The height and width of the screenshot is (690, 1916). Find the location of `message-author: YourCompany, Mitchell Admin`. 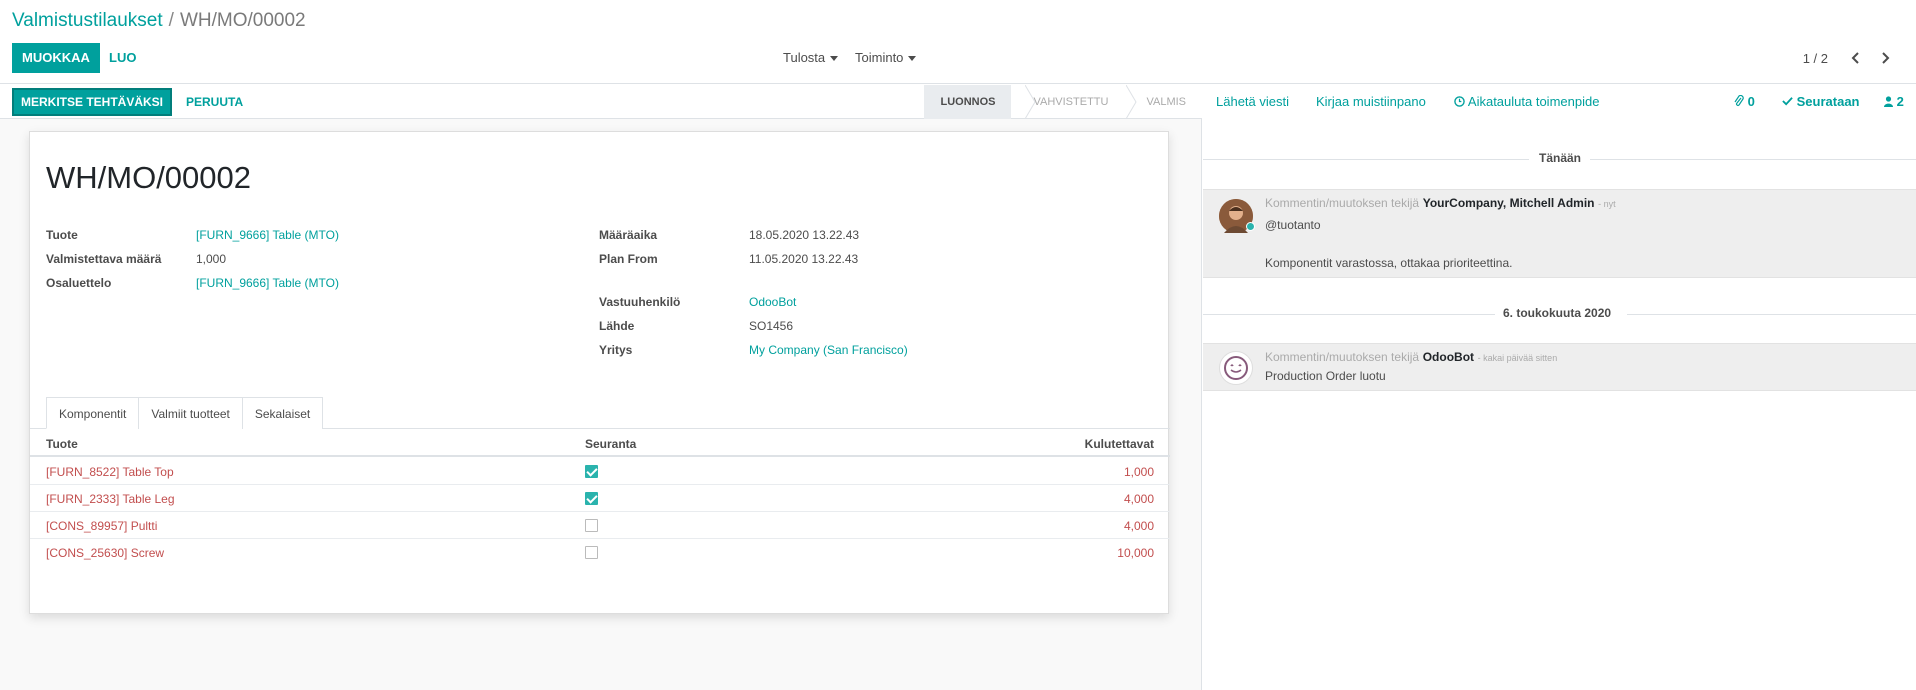

message-author: YourCompany, Mitchell Admin is located at coordinates (1509, 203).